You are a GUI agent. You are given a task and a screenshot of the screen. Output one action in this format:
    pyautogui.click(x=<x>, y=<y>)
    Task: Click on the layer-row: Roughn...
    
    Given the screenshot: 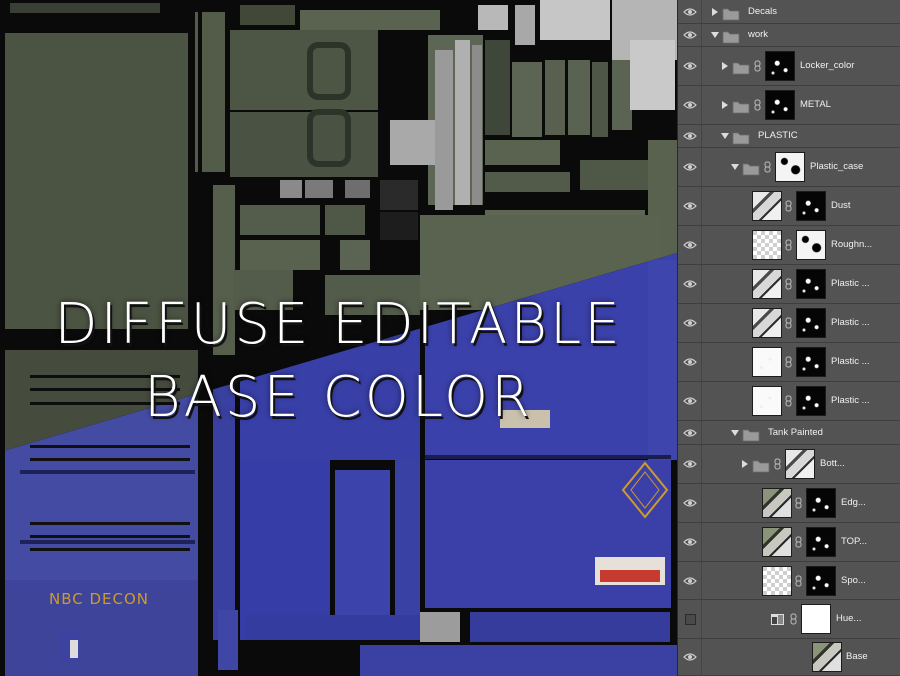 What is the action you would take?
    pyautogui.click(x=789, y=245)
    